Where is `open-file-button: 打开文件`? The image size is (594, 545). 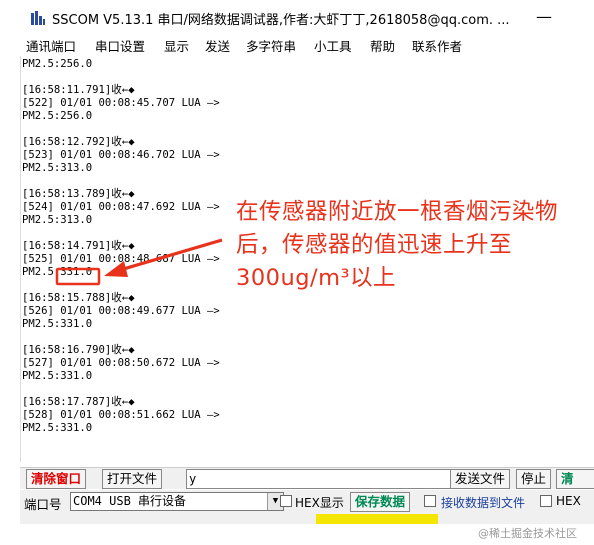 open-file-button: 打开文件 is located at coordinates (132, 479).